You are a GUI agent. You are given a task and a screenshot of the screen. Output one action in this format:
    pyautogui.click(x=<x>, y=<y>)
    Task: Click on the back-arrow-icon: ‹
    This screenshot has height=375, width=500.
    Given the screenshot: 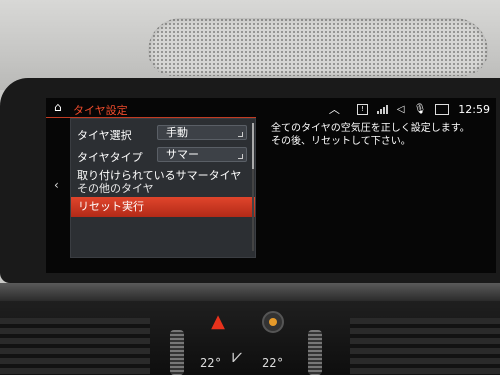 What is the action you would take?
    pyautogui.click(x=56, y=185)
    